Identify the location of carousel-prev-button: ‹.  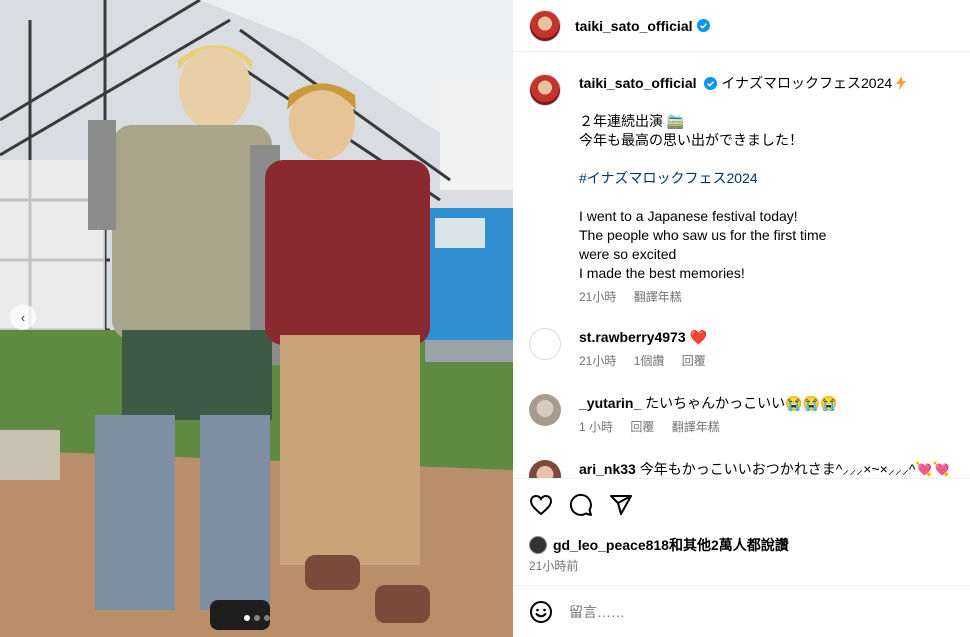
(23, 317).